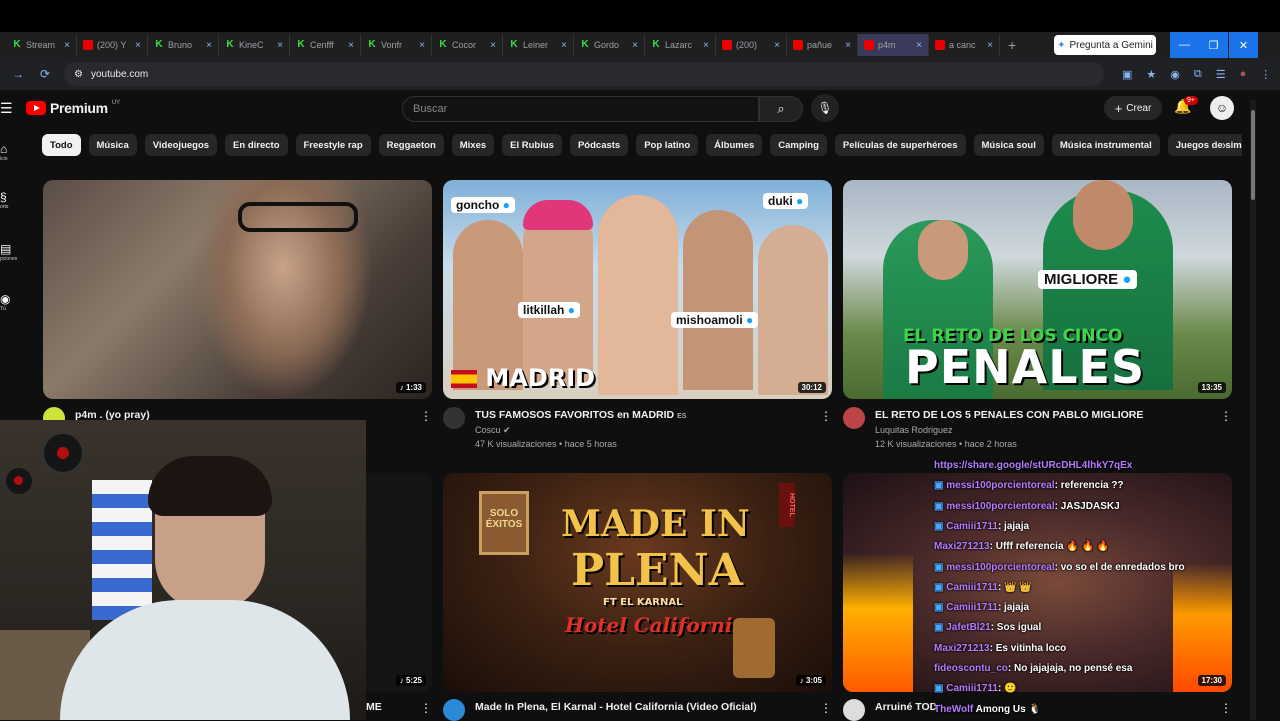 Image resolution: width=1280 pixels, height=721 pixels. What do you see at coordinates (1133, 108) in the screenshot?
I see `create-button: + Crear` at bounding box center [1133, 108].